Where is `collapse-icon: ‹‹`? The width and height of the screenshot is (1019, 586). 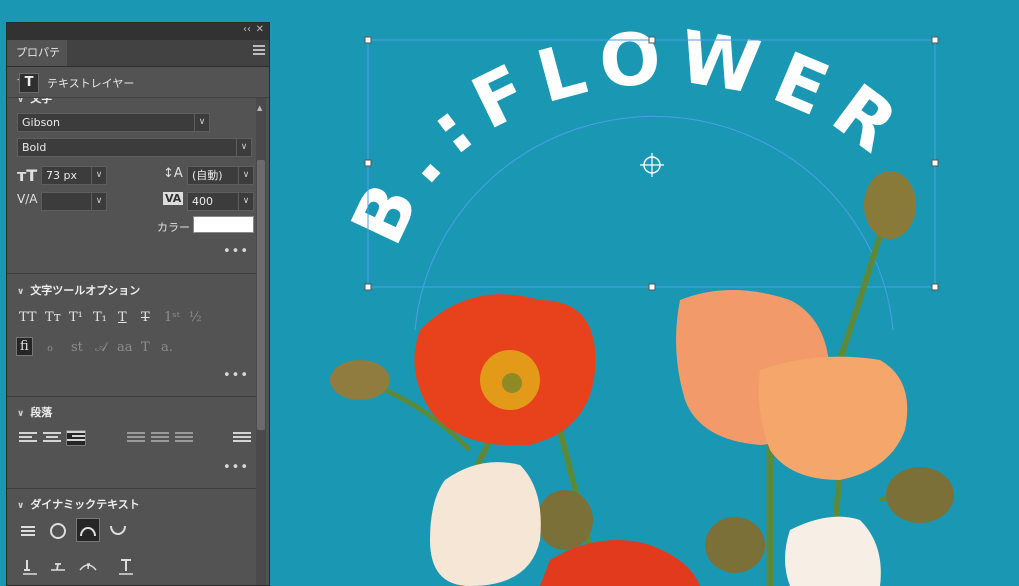 collapse-icon: ‹‹ is located at coordinates (247, 29).